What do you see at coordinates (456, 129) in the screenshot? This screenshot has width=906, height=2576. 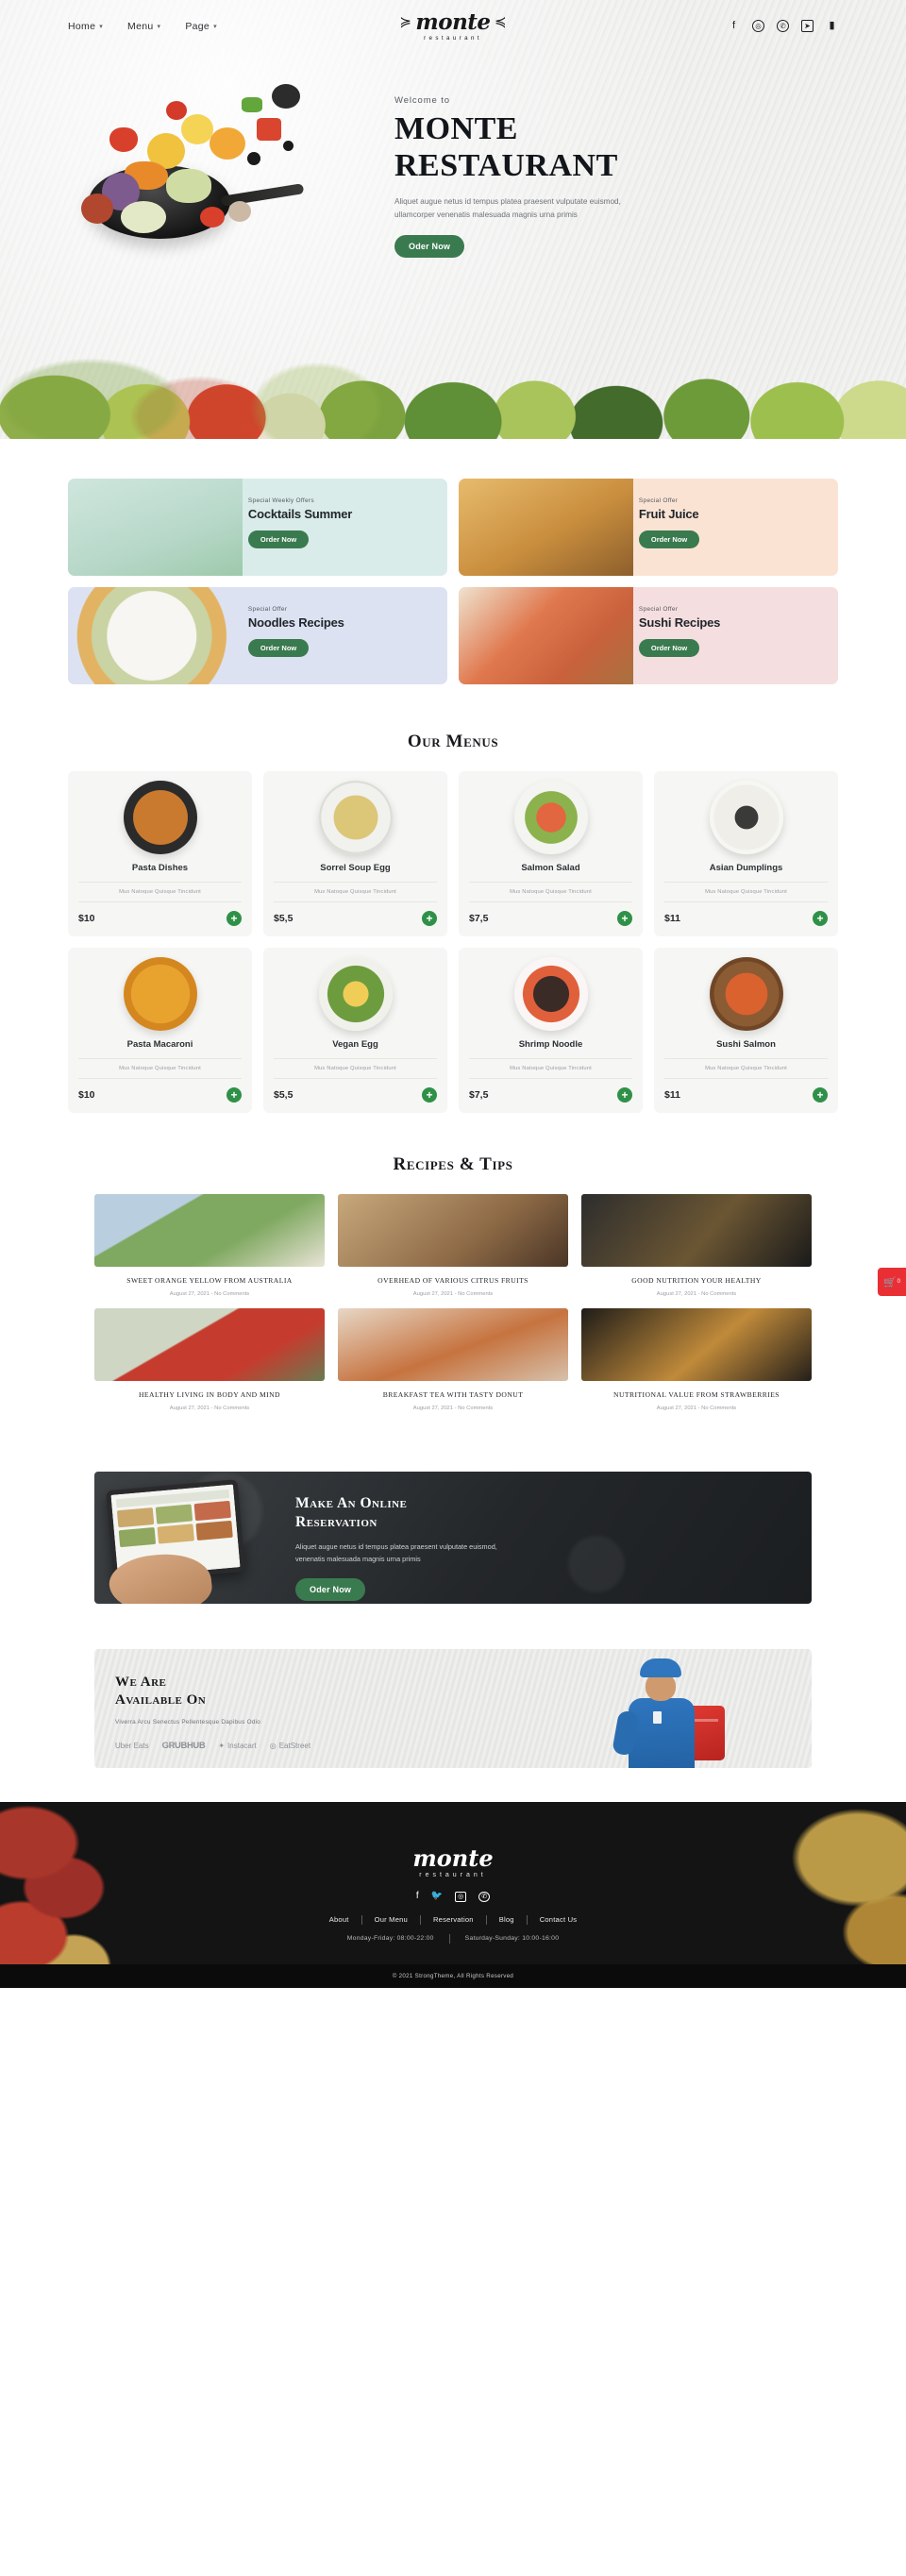 I see `hero-title-line-1: MONTE` at bounding box center [456, 129].